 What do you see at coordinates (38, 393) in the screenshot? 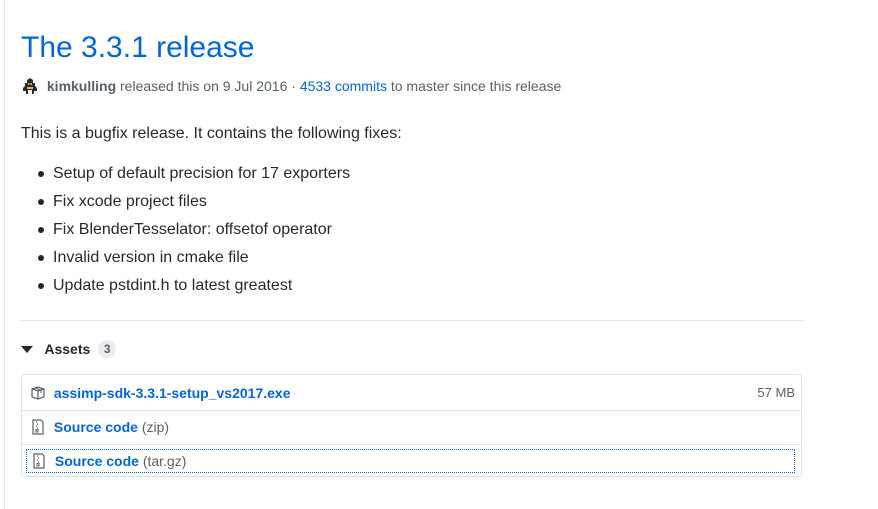
I see `package-icon` at bounding box center [38, 393].